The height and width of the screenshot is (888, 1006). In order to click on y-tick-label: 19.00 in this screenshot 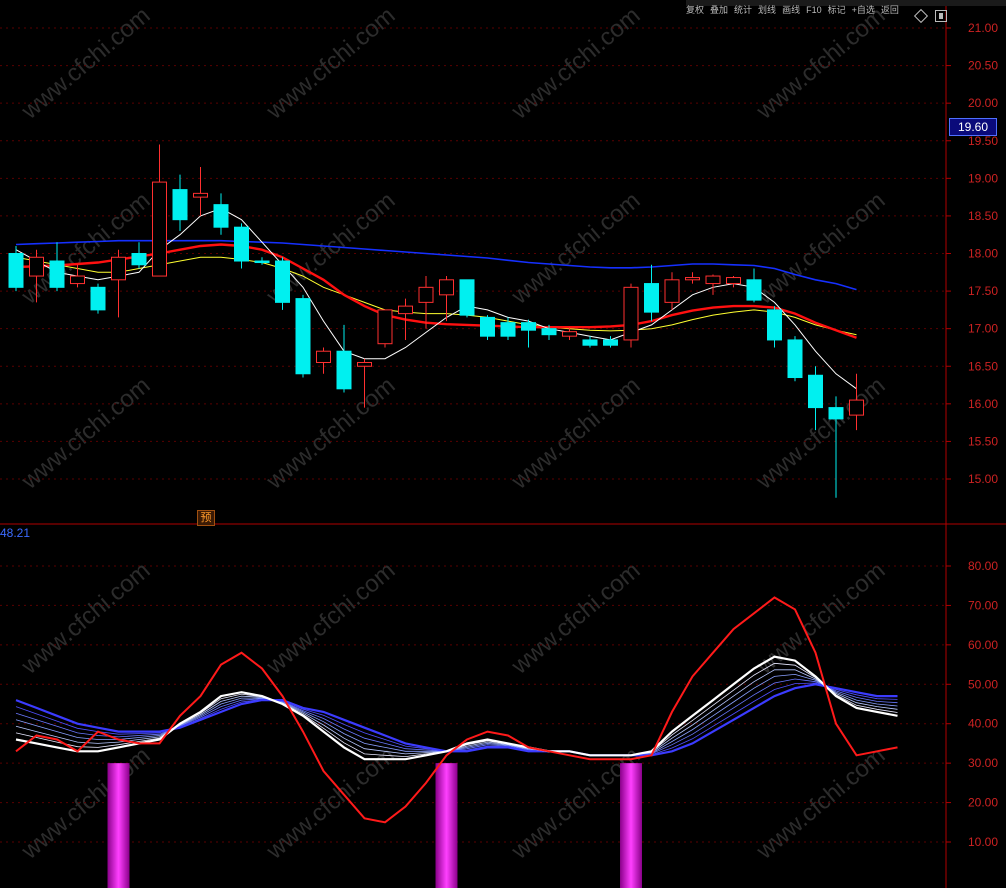, I will do `click(983, 178)`.